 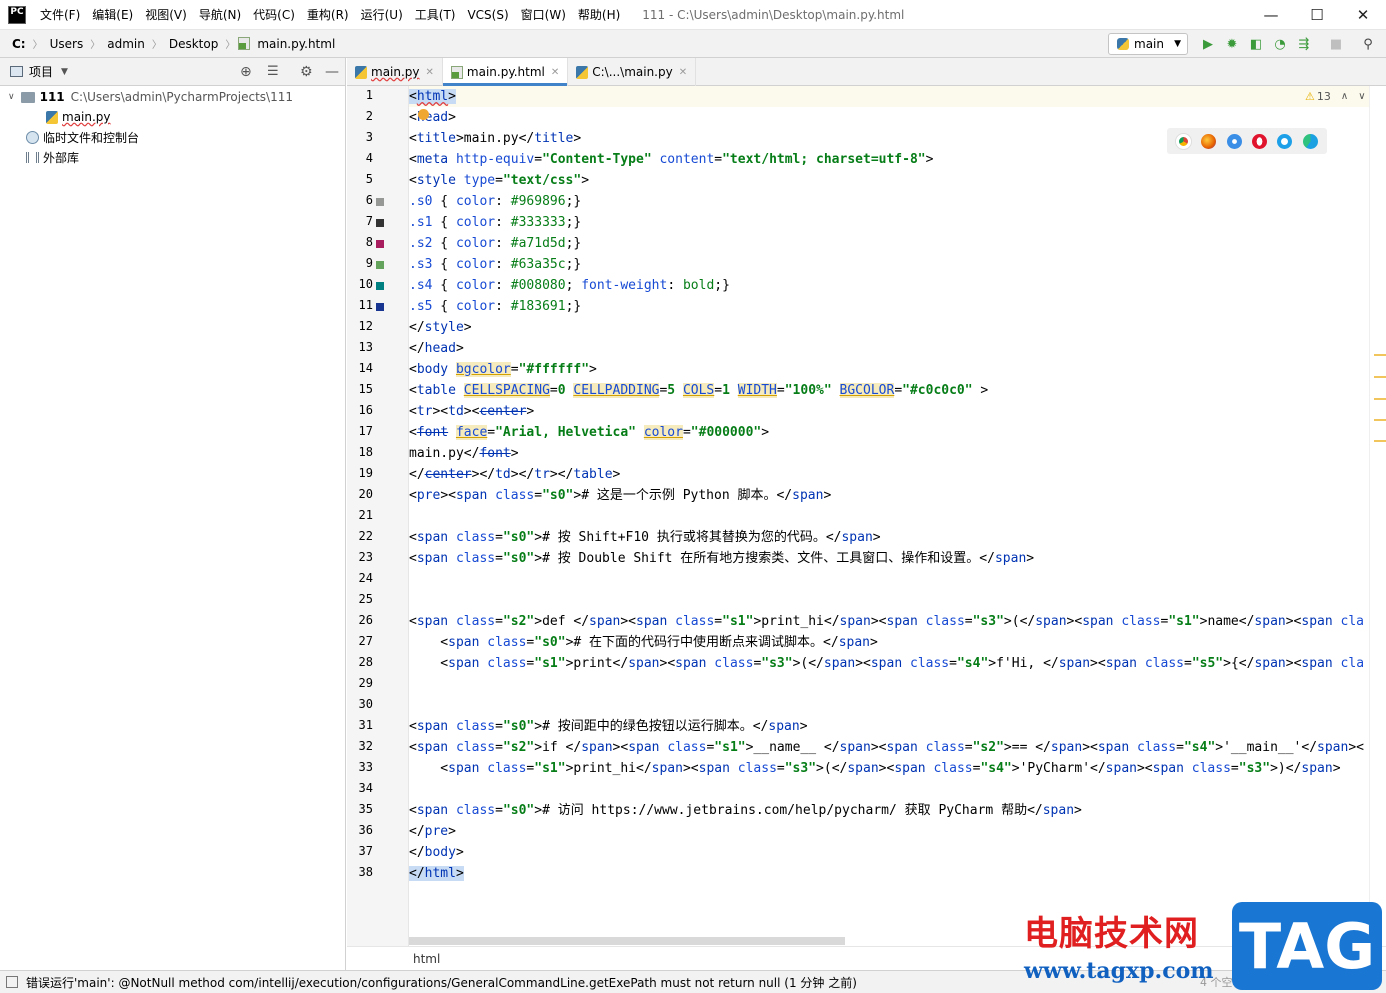 I want to click on tab-main-py-html: main.py.html ✕, so click(x=505, y=72).